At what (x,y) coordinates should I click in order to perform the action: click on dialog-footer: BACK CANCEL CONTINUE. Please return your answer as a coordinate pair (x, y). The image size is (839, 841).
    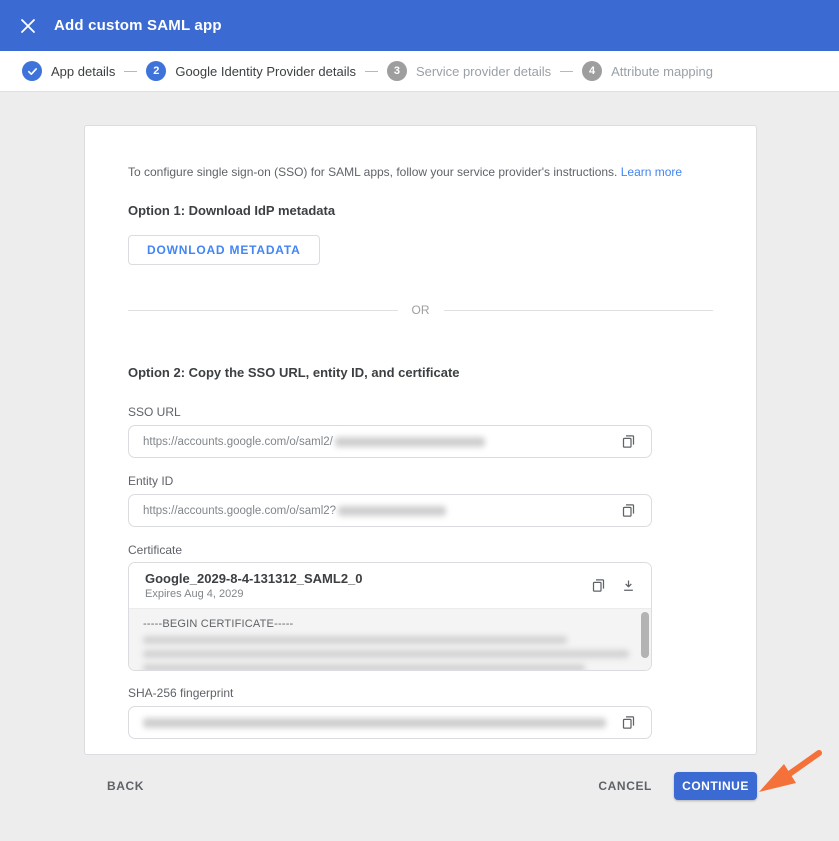
    Looking at the image, I should click on (420, 785).